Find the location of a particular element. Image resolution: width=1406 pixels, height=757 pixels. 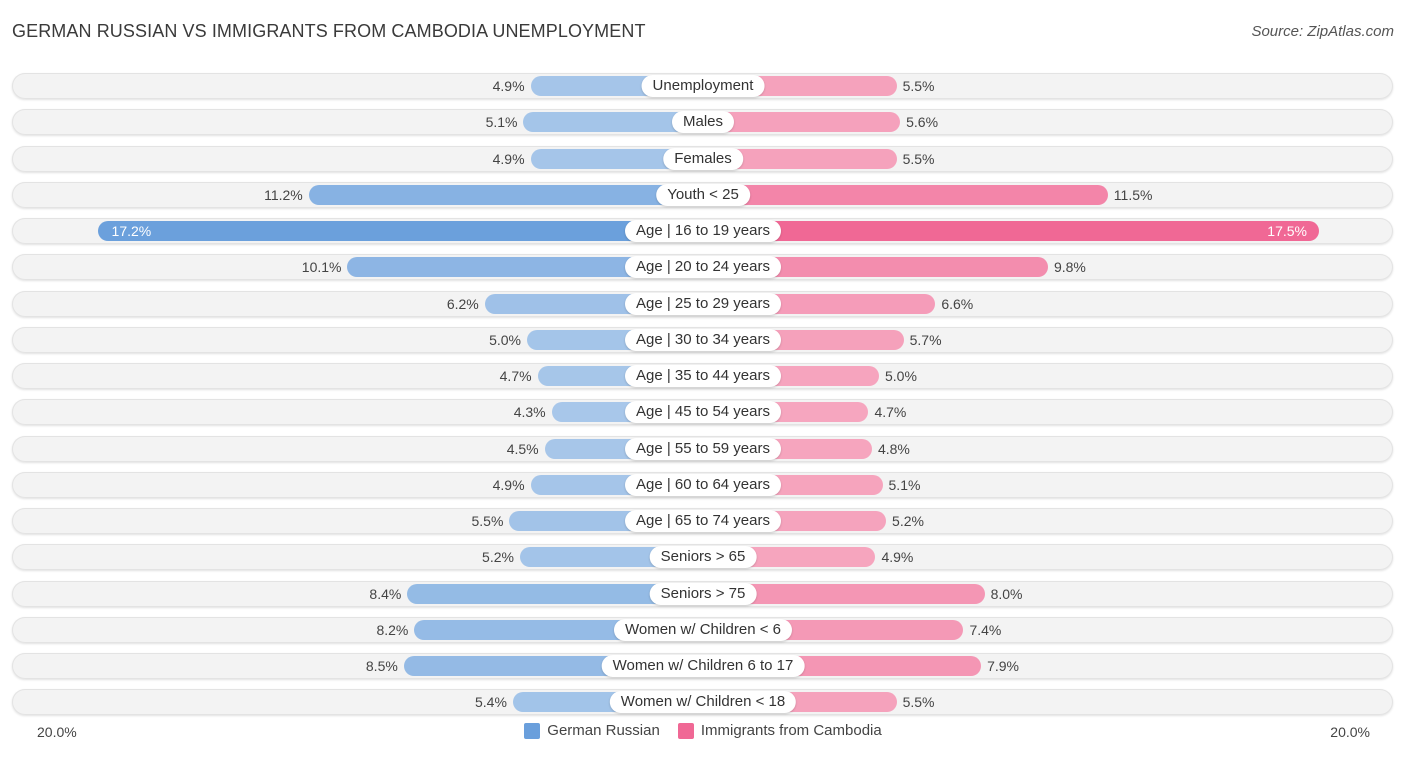

value-label-immigrants-from-cambodia: 5.7% is located at coordinates (925, 339).